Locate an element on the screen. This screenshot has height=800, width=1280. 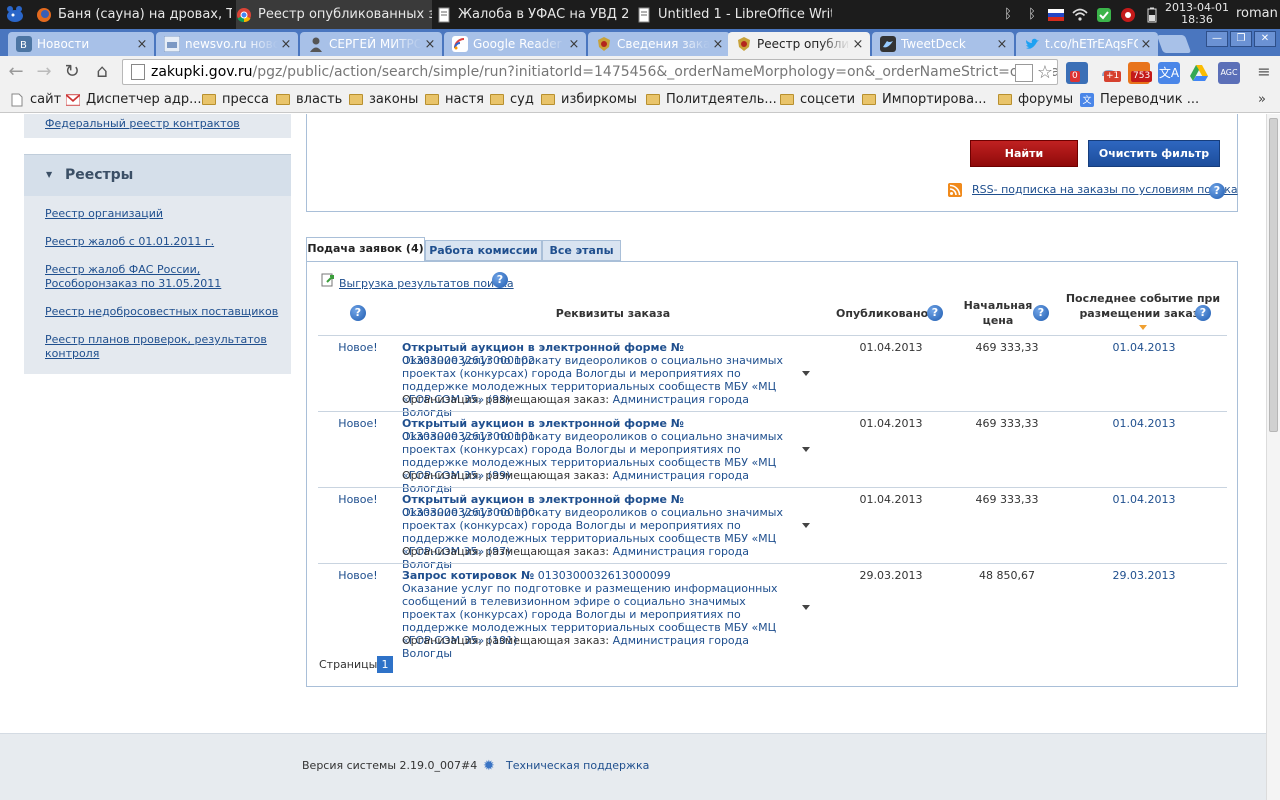
browser-tab: t.co/hETrEAqsFQ × is located at coordinates (1087, 44).